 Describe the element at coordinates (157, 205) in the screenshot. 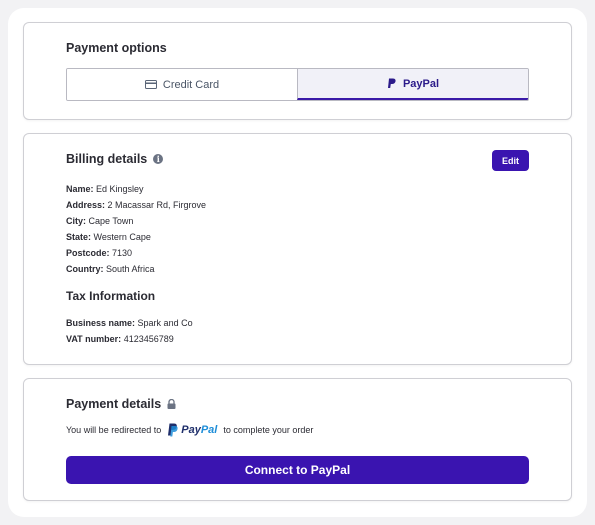

I see `field-value: 2 Macassar Rd, Firgrove` at that location.